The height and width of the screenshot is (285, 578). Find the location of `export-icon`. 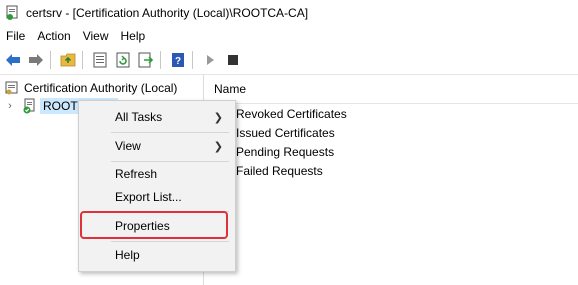

export-icon is located at coordinates (146, 60).